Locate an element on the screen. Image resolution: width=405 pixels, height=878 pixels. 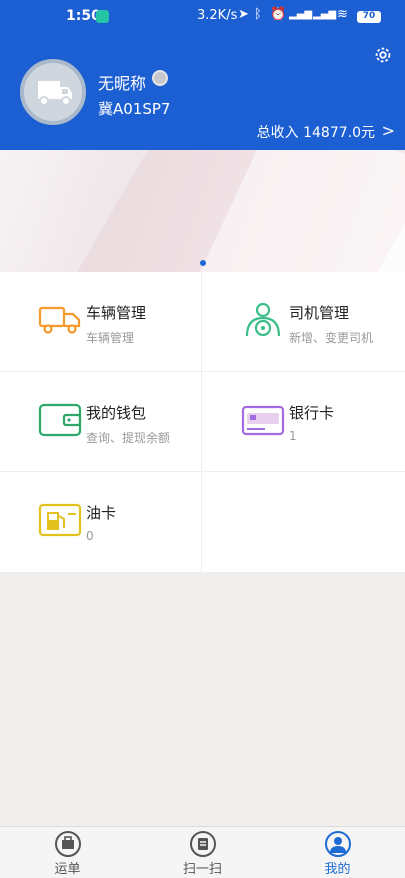
bottom-tab-bar: 运单 扫一扫 我的 is located at coordinates (202, 852).